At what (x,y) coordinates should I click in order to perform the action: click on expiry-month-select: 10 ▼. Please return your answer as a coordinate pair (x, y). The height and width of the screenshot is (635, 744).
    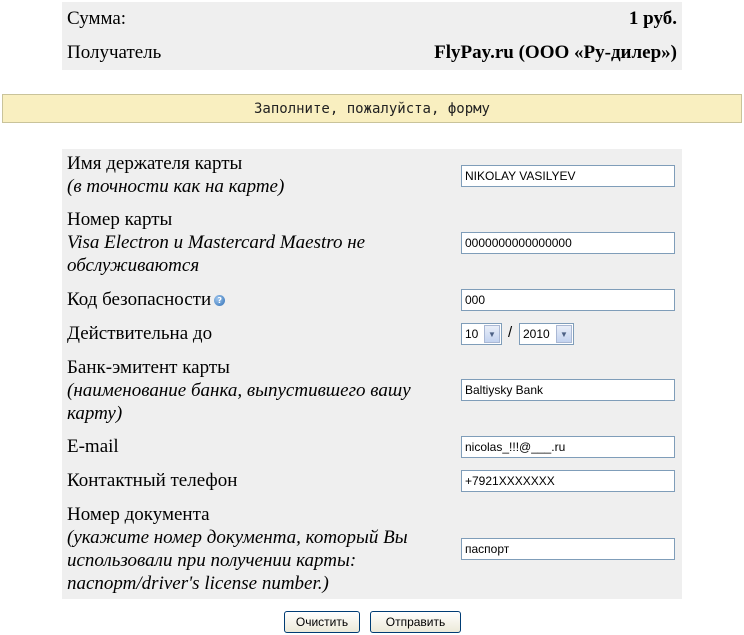
    Looking at the image, I should click on (481, 334).